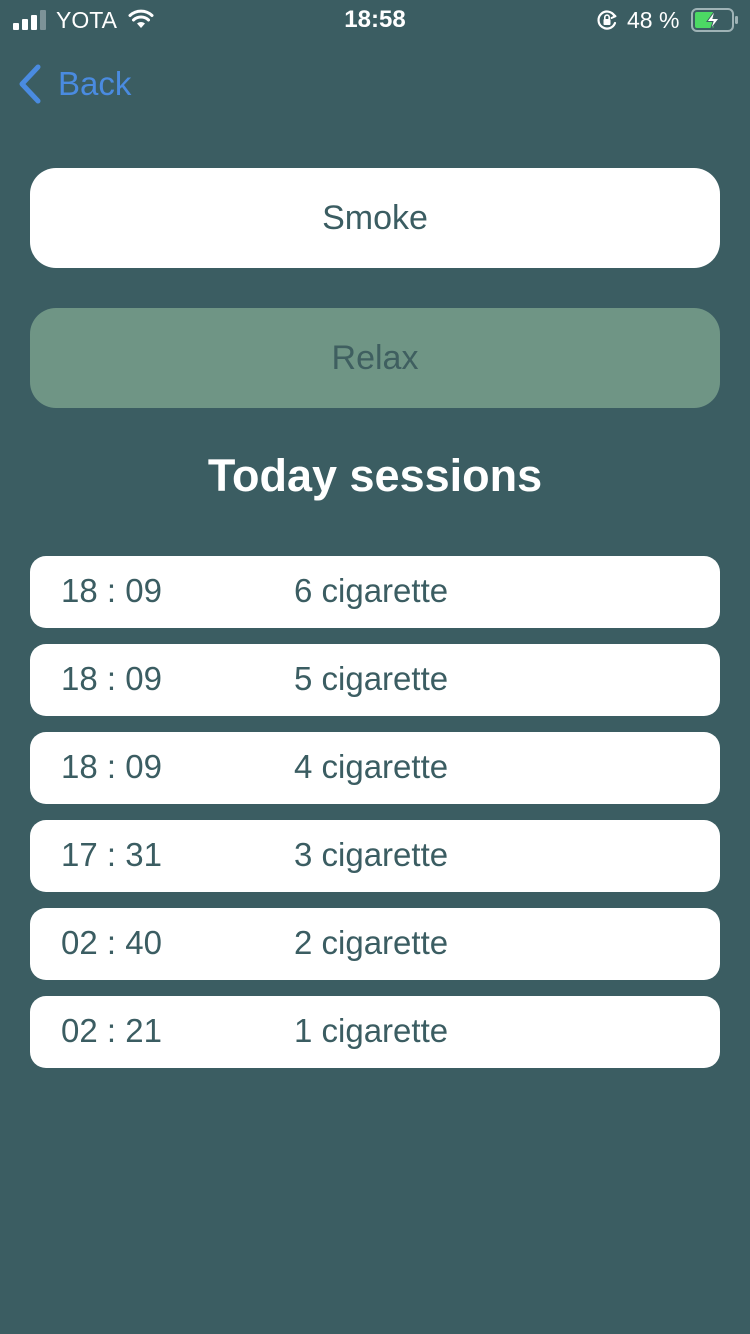  Describe the element at coordinates (375, 475) in the screenshot. I see `sessions-title: Today sessions` at that location.